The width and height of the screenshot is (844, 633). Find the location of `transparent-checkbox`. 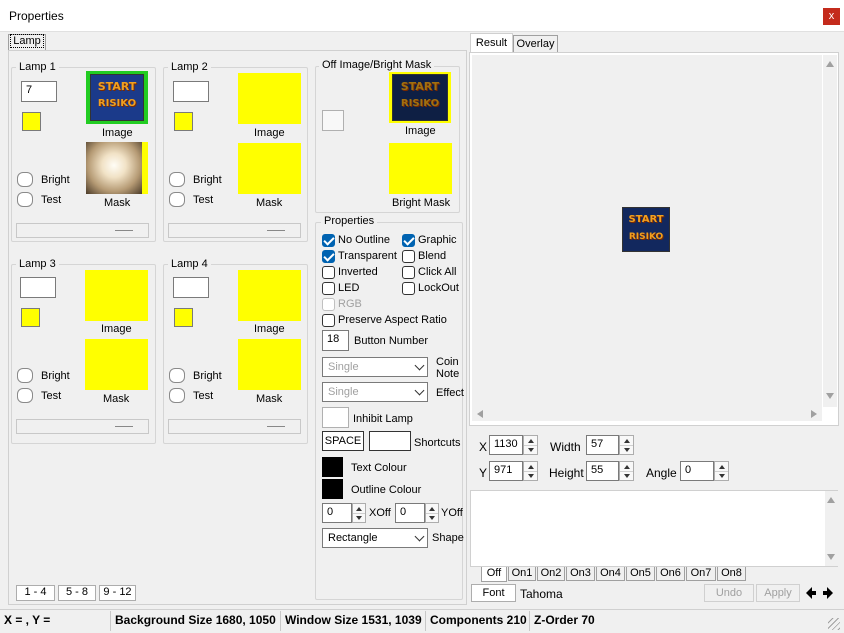

transparent-checkbox is located at coordinates (328, 256).